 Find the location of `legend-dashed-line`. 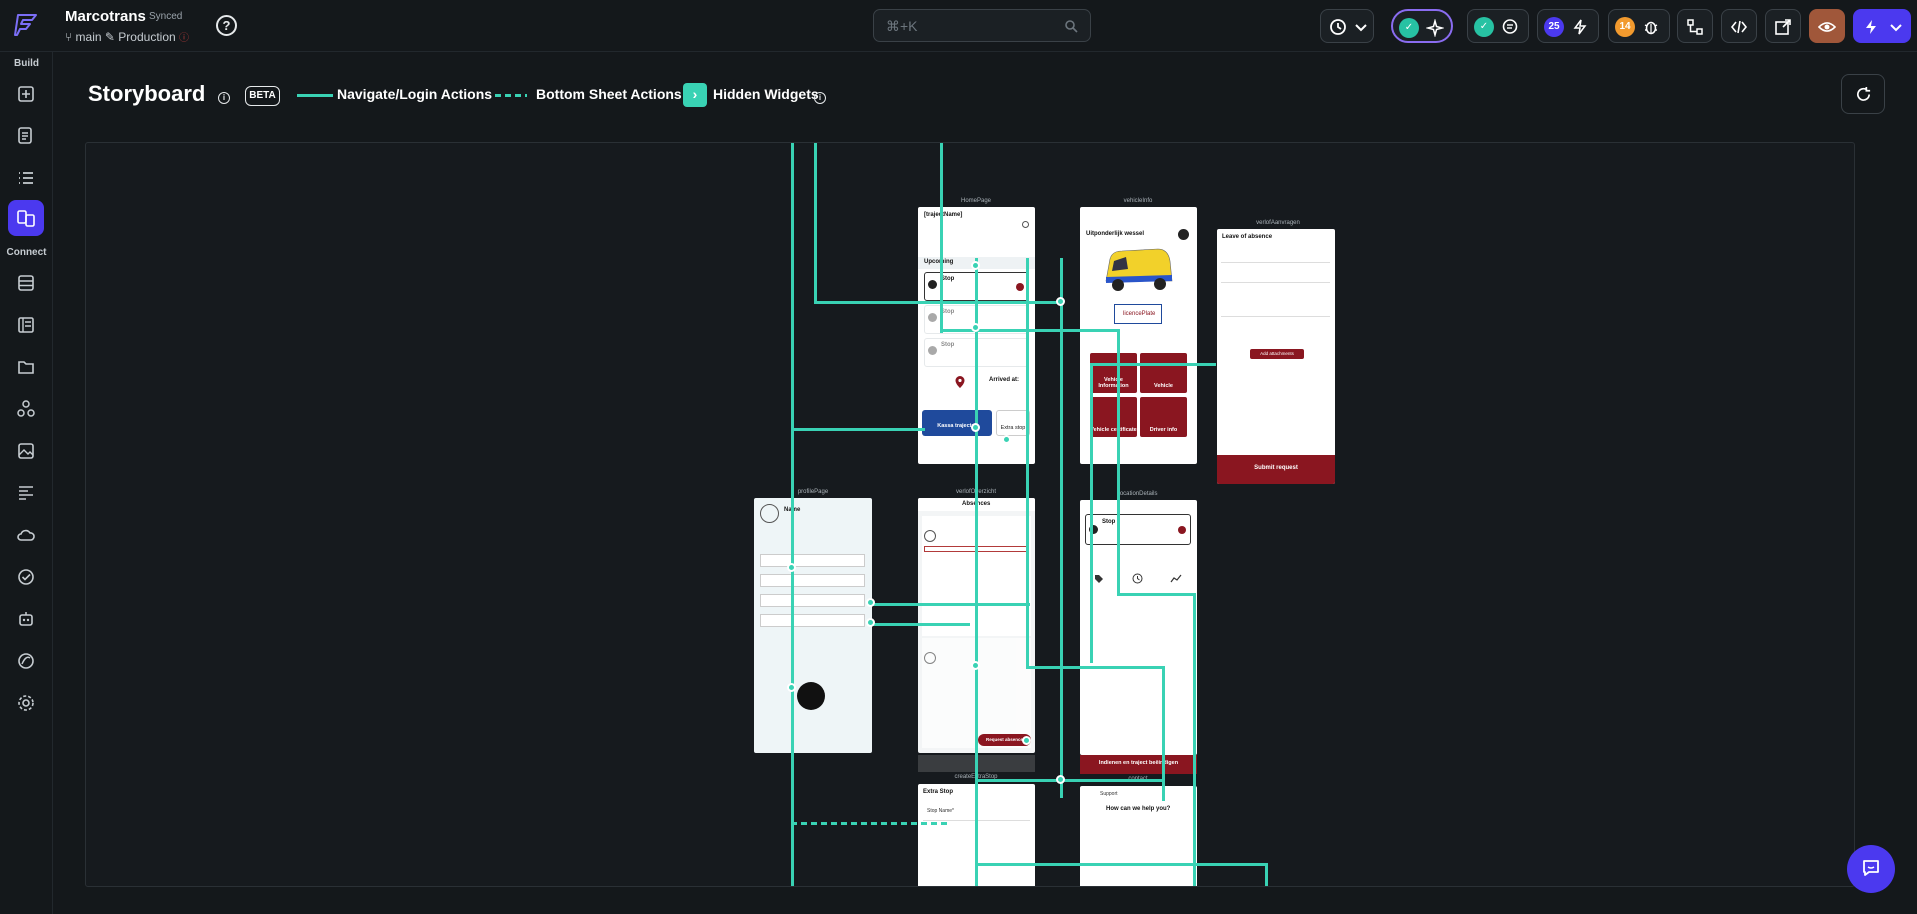

legend-dashed-line is located at coordinates (511, 95).